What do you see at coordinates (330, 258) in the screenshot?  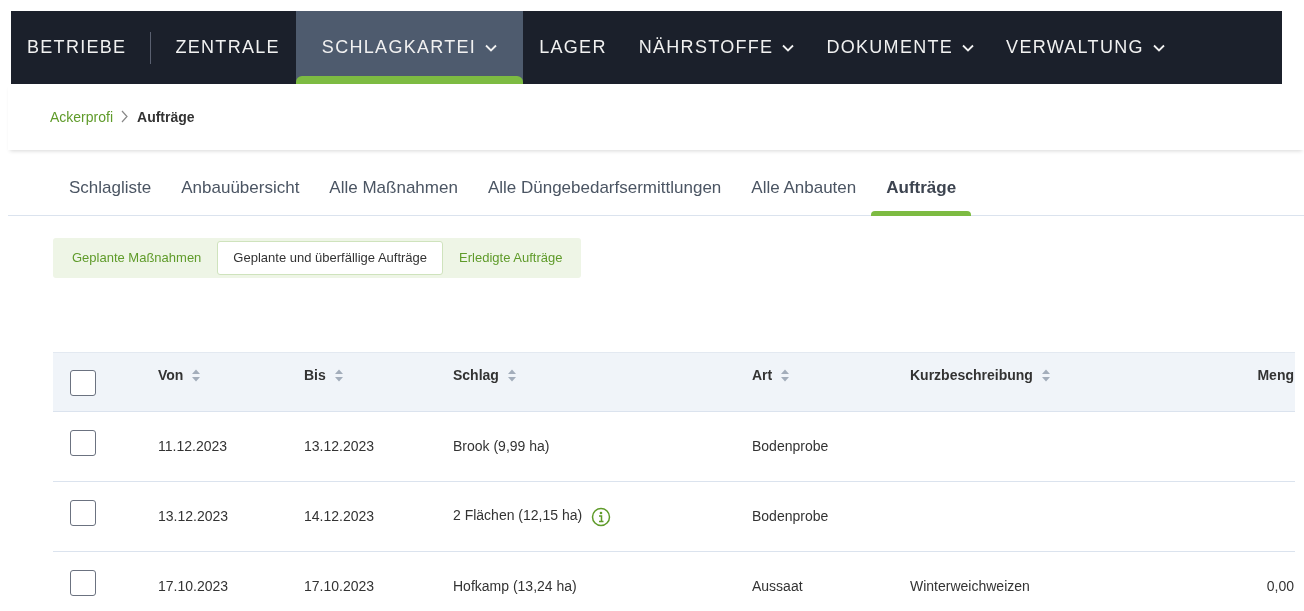 I see `filter-tab: Geplante und überfällige Aufträge` at bounding box center [330, 258].